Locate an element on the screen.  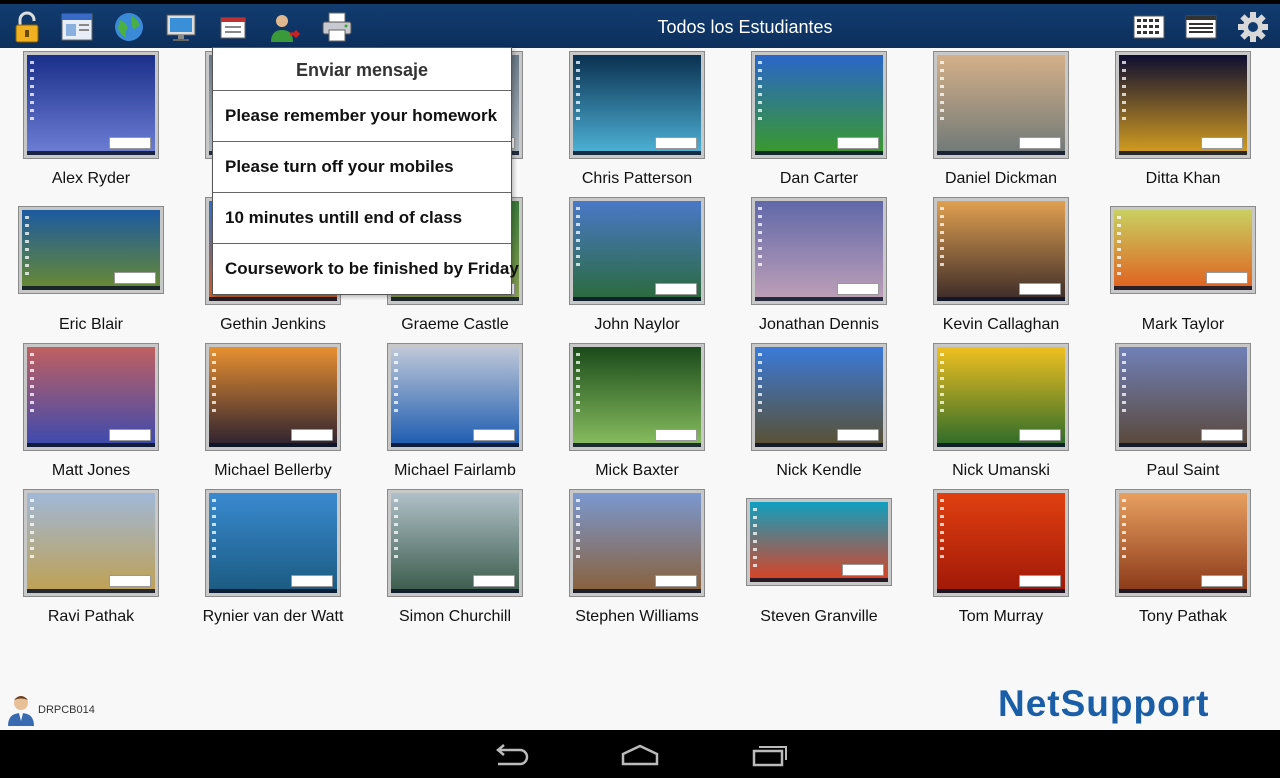
message-option-mobiles: Please turn off your mobiles is located at coordinates (362, 167).